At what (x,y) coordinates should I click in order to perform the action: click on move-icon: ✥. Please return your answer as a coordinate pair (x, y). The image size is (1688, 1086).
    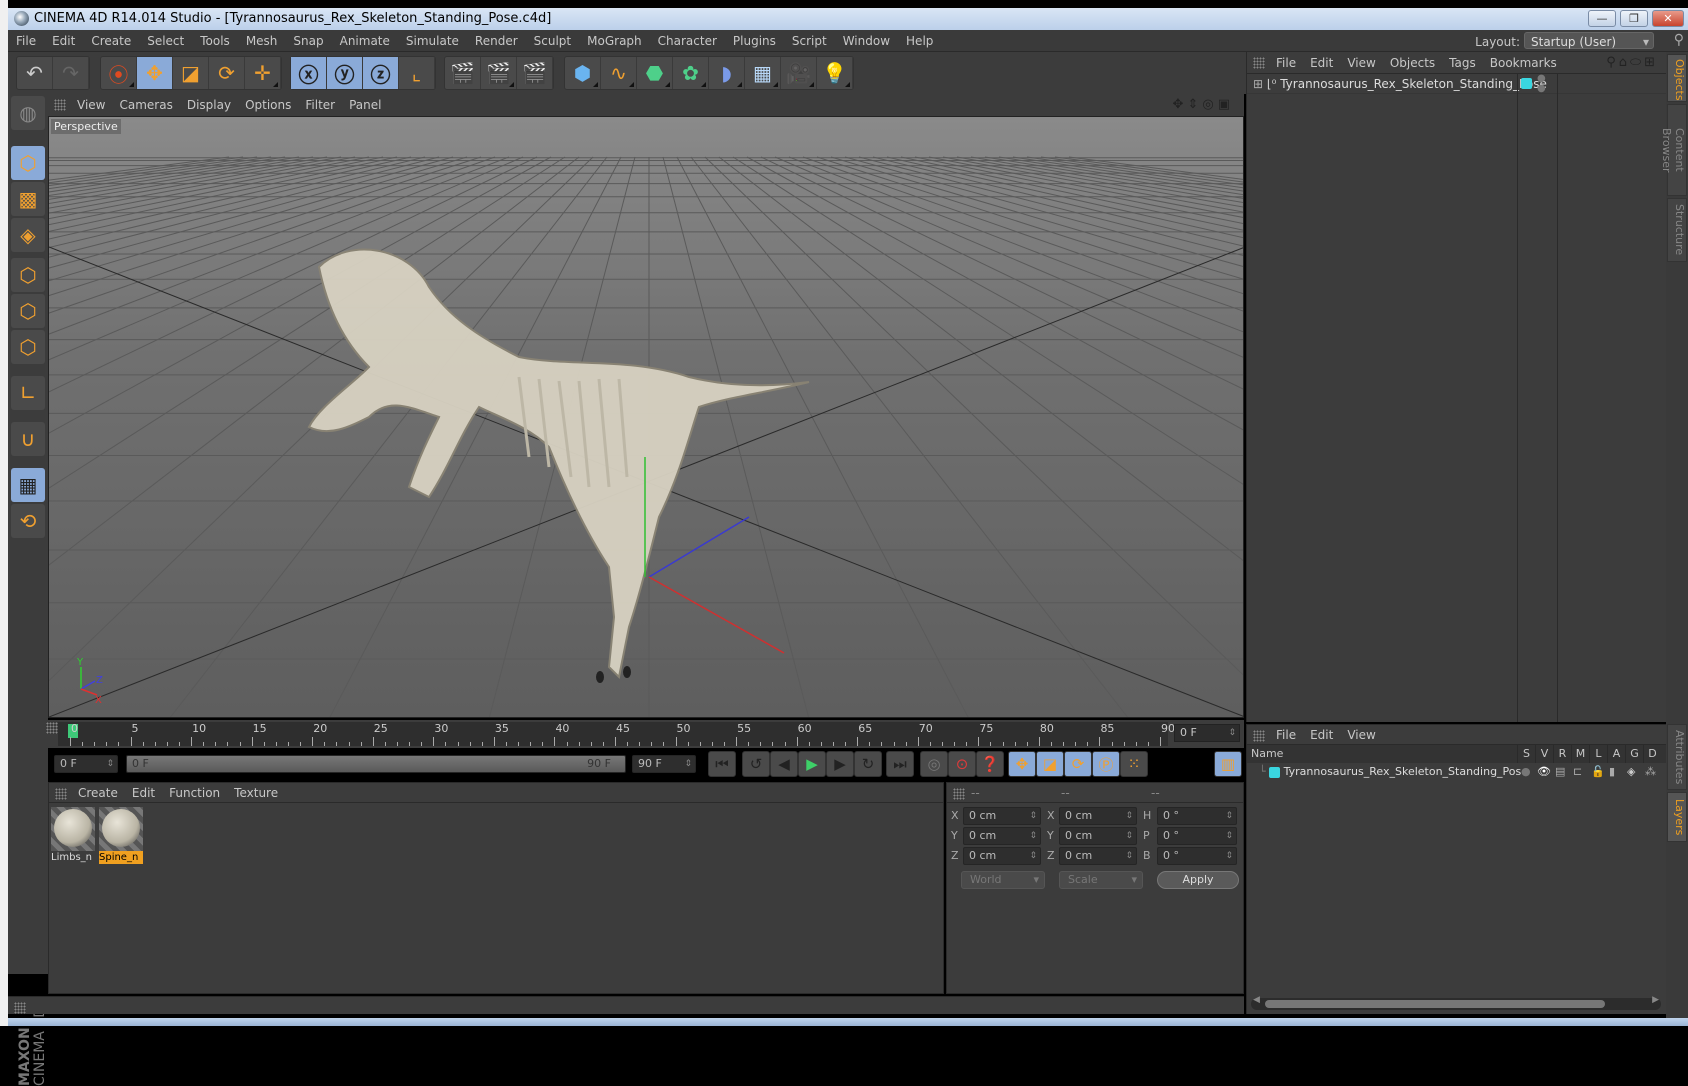
    Looking at the image, I should click on (155, 73).